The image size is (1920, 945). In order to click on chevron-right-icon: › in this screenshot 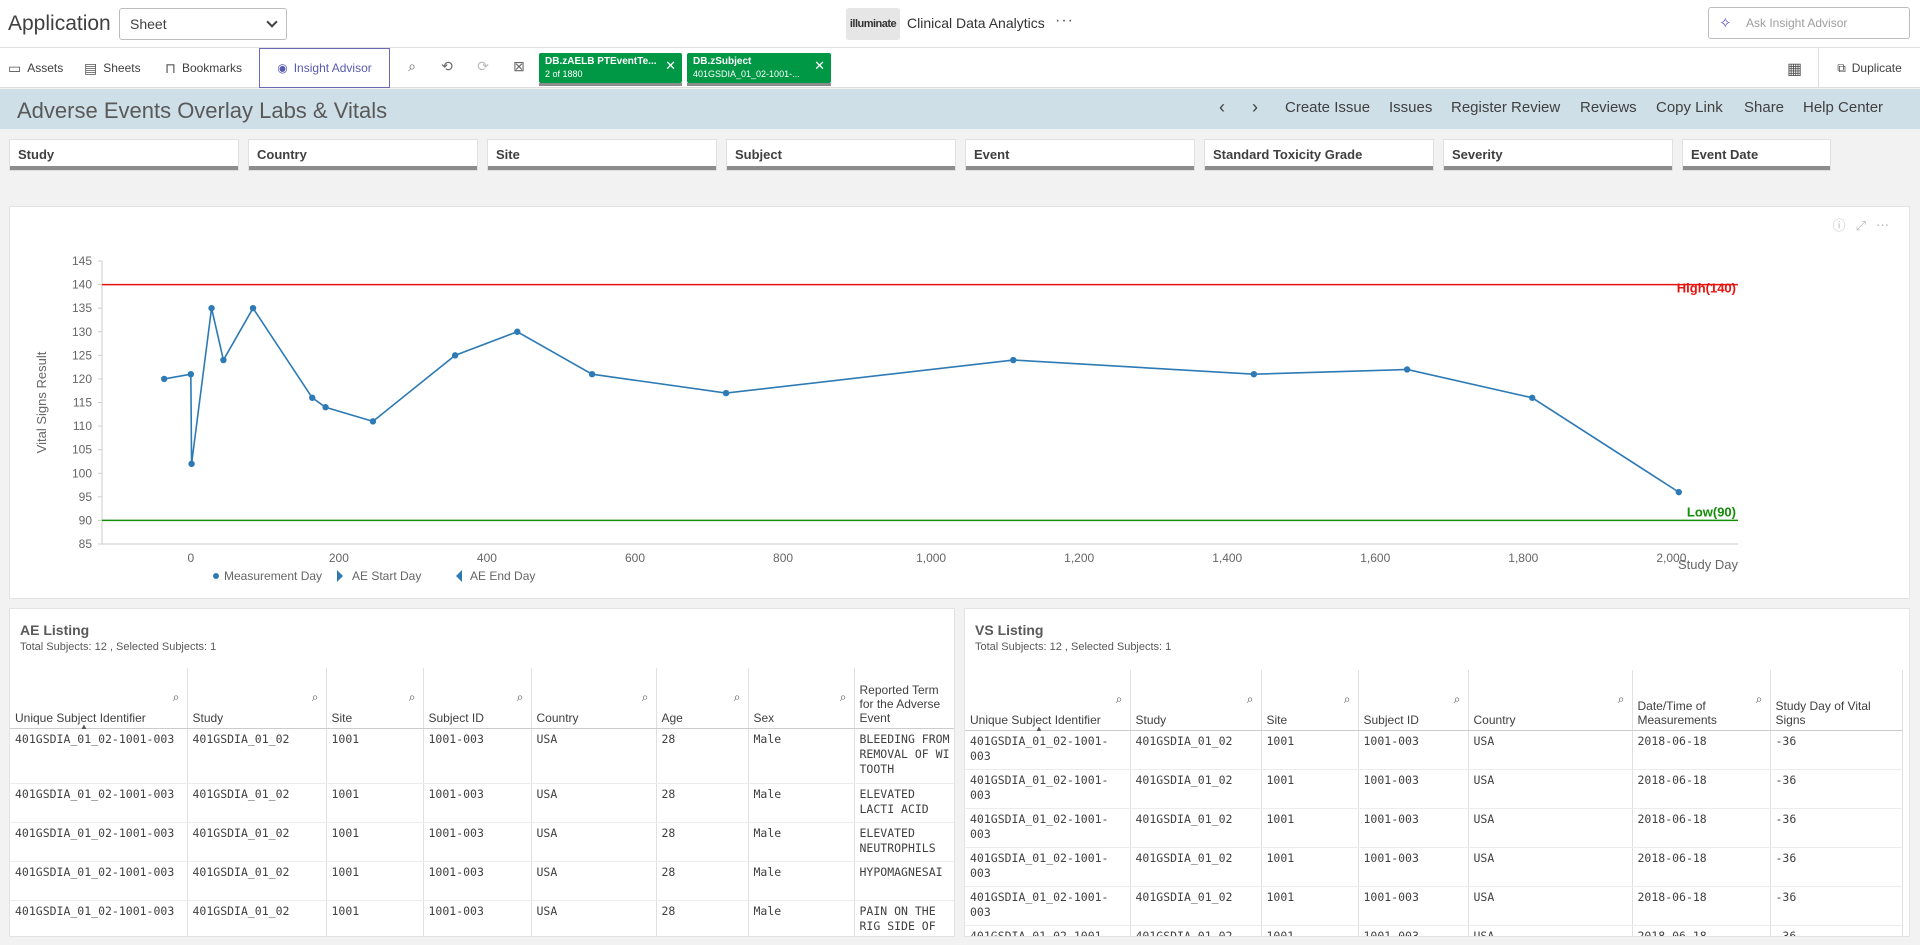, I will do `click(1255, 107)`.